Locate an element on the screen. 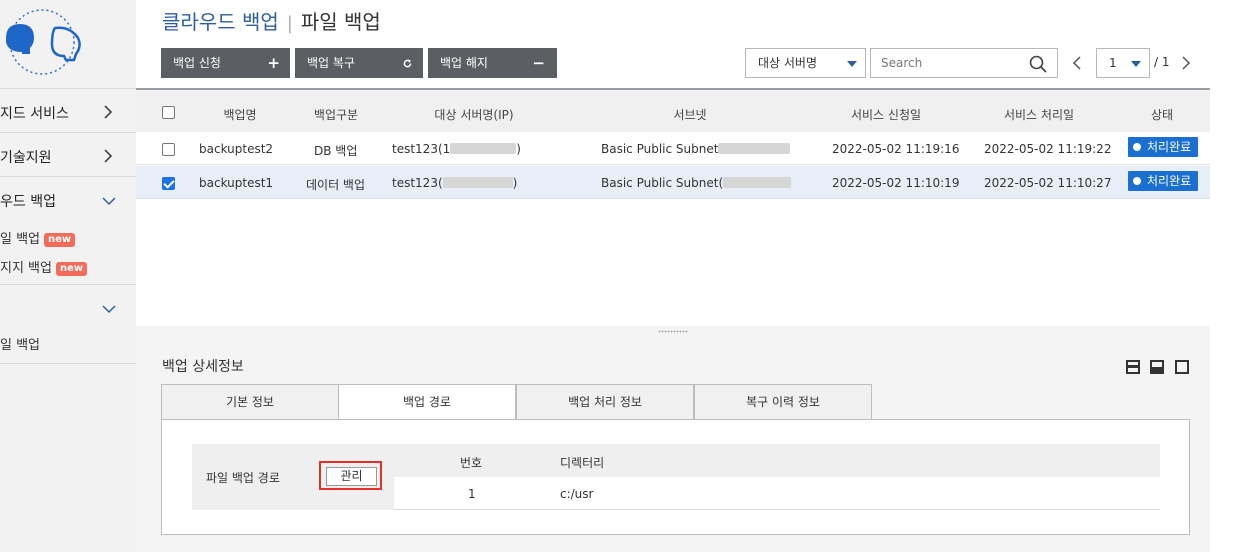 This screenshot has height=552, width=1244. row-checkbox is located at coordinates (168, 149).